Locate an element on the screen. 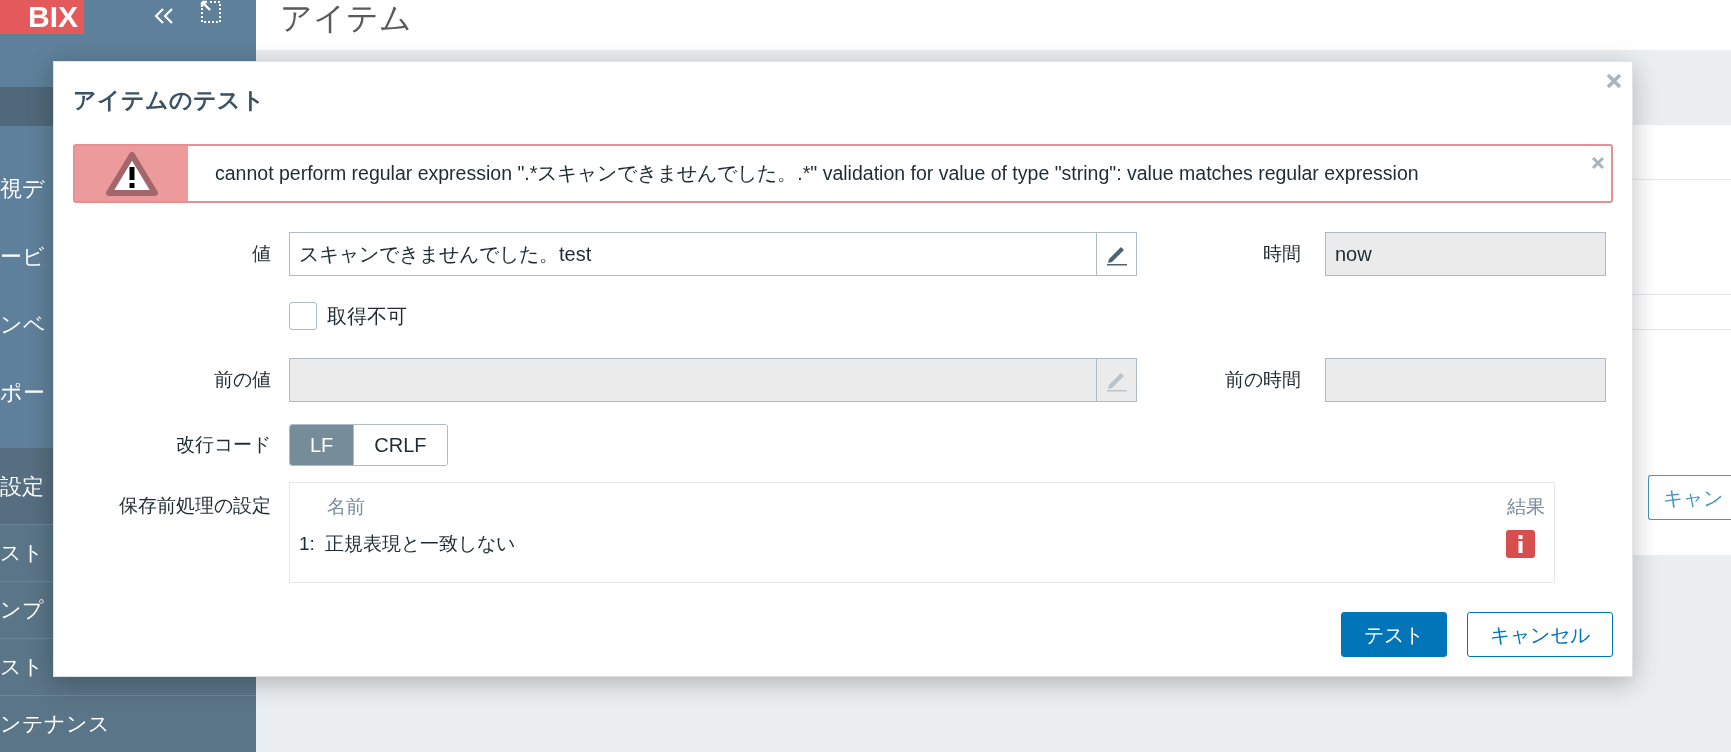  segment-option: CRLF is located at coordinates (400, 445).